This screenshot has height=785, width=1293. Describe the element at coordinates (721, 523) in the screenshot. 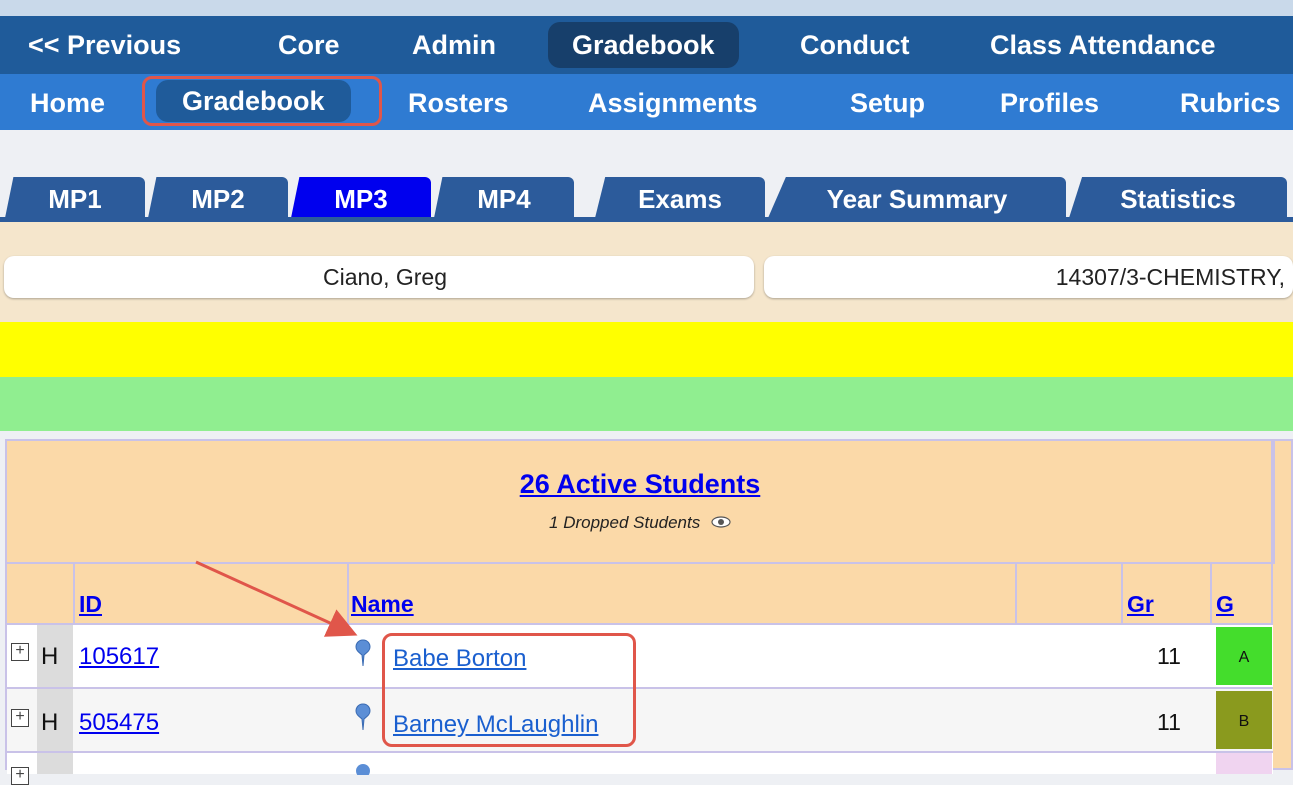

I see `eye-icon` at that location.